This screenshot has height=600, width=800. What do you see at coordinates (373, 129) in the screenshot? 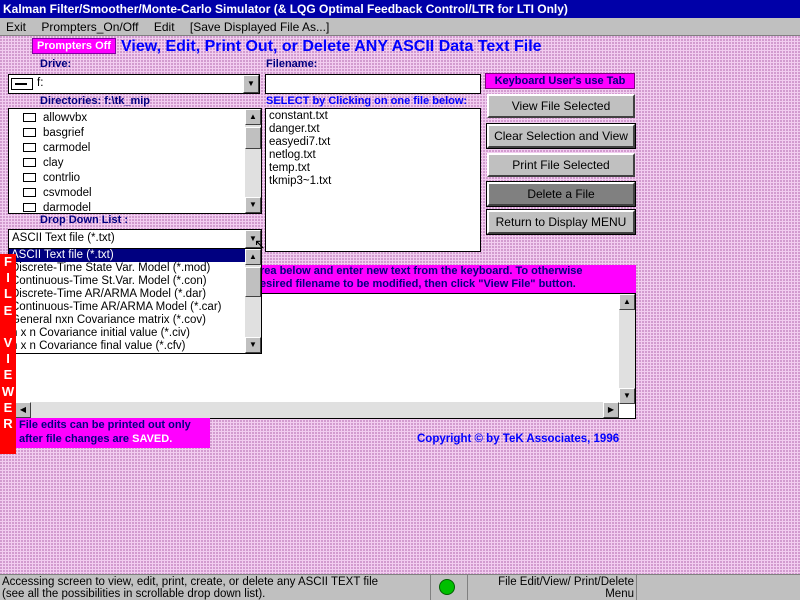
I see `file-item: danger.txt` at bounding box center [373, 129].